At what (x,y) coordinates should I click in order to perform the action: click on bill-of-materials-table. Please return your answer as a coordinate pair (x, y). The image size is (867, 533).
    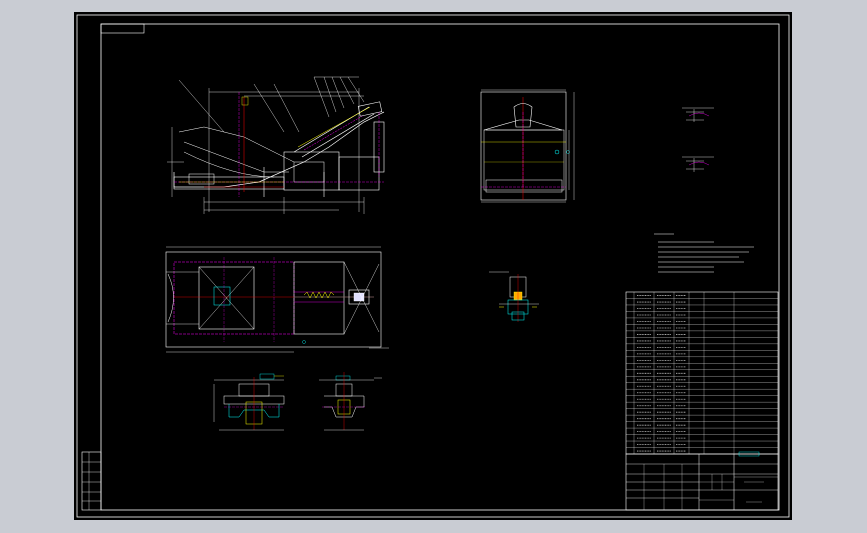
    Looking at the image, I should click on (702, 373).